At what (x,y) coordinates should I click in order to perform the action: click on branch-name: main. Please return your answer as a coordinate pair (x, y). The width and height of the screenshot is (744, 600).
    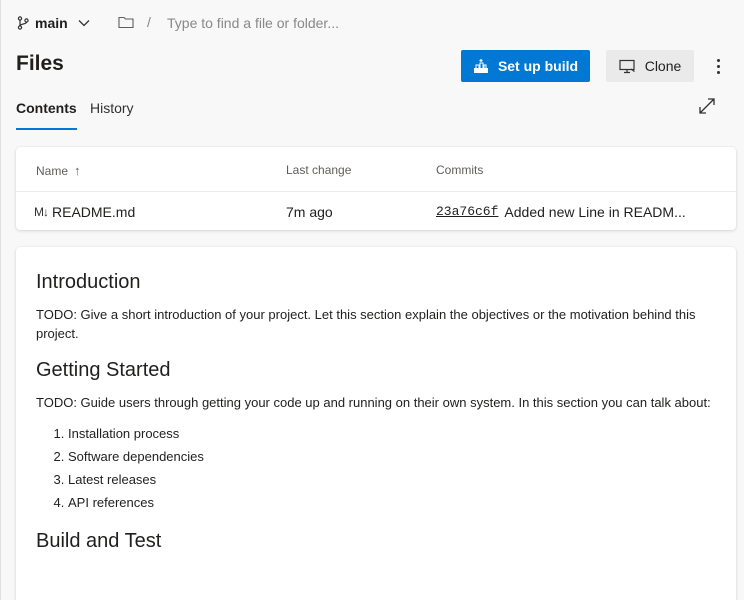
    Looking at the image, I should click on (51, 23).